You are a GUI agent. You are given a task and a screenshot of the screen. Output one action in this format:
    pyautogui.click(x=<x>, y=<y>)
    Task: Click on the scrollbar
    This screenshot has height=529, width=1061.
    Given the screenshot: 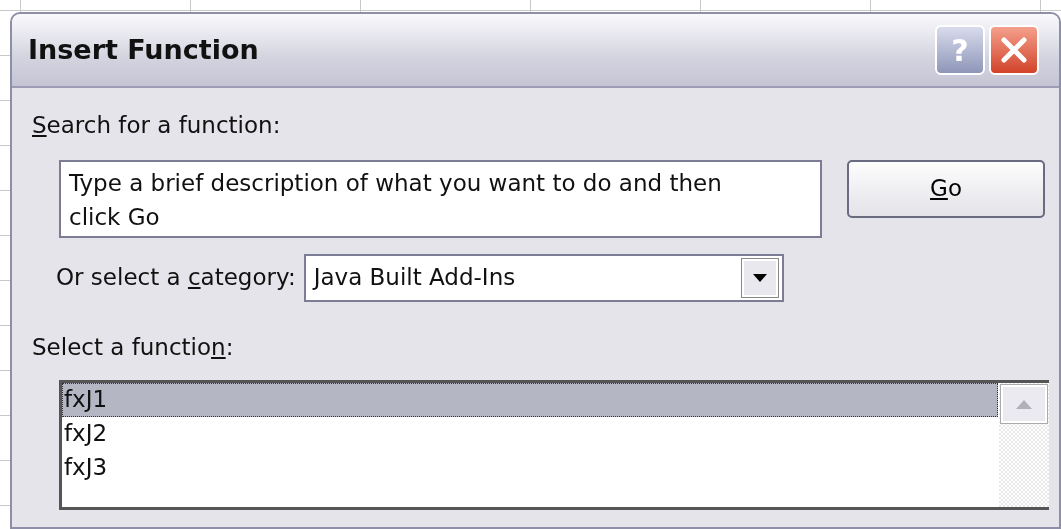 What is the action you would take?
    pyautogui.click(x=1024, y=445)
    